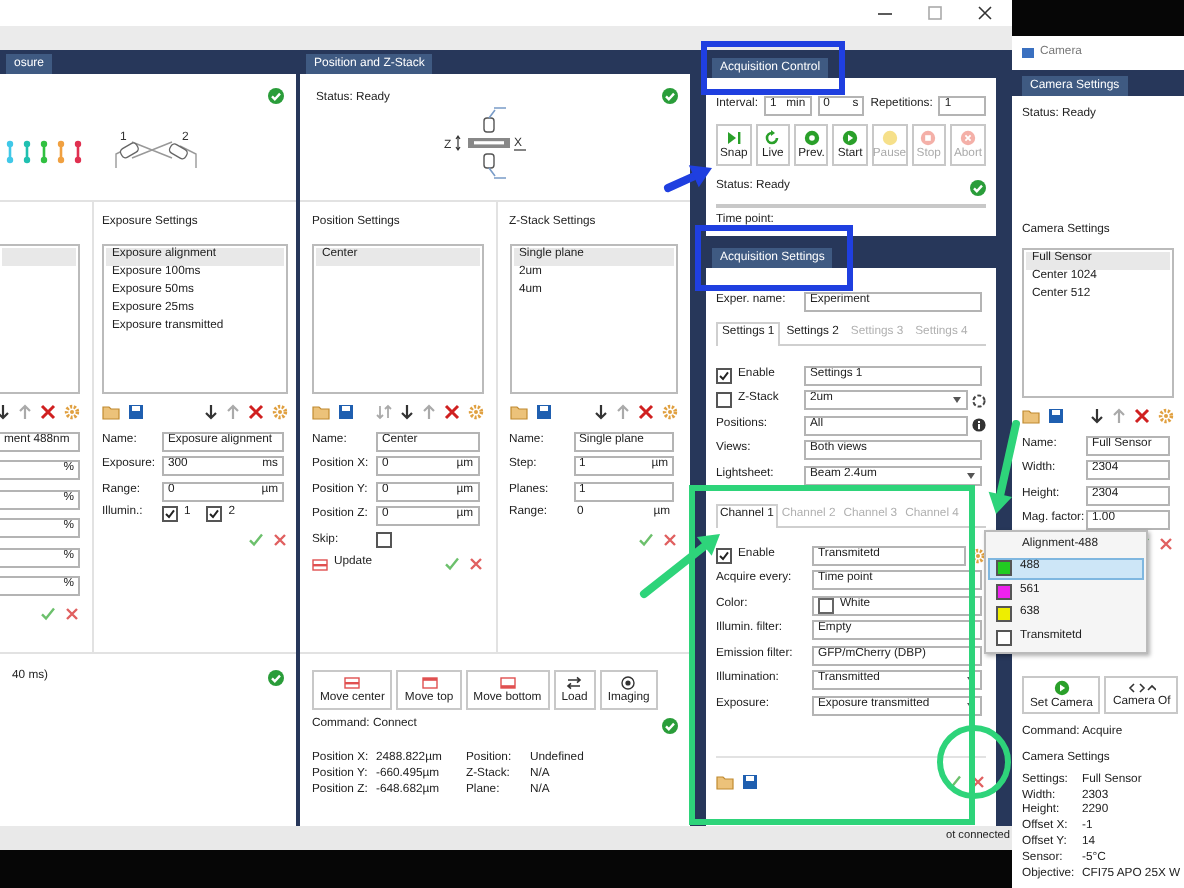 The height and width of the screenshot is (888, 1184). Describe the element at coordinates (1141, 687) in the screenshot. I see `arrow-keys-icon` at that location.